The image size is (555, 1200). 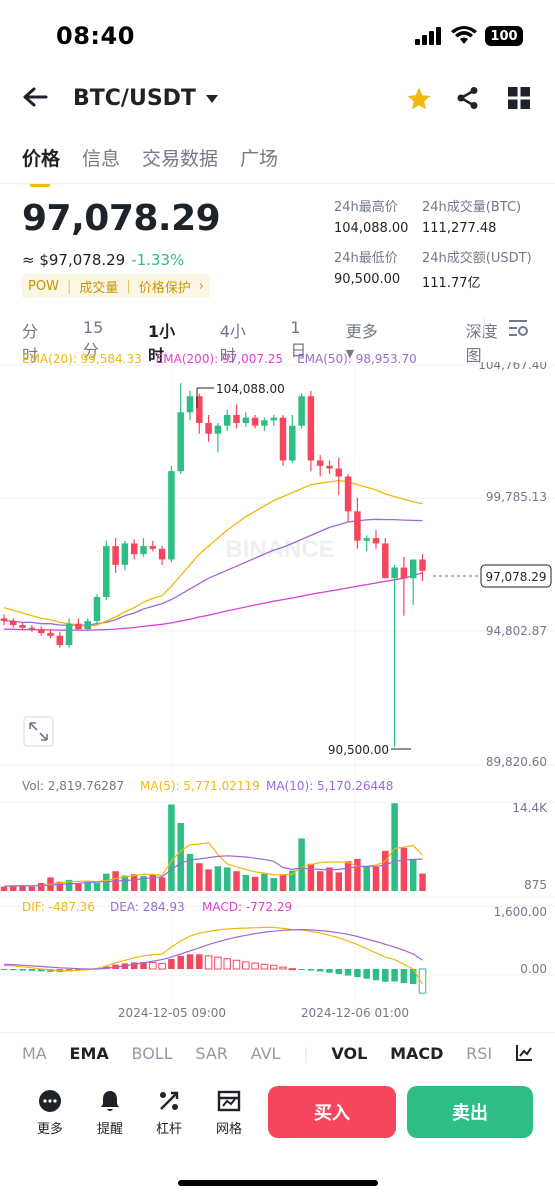 I want to click on tag-pow: POW, so click(x=43, y=286).